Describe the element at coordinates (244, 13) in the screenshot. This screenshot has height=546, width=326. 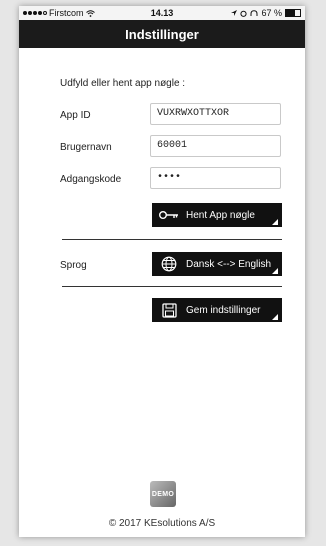
I see `alarm-icon` at that location.